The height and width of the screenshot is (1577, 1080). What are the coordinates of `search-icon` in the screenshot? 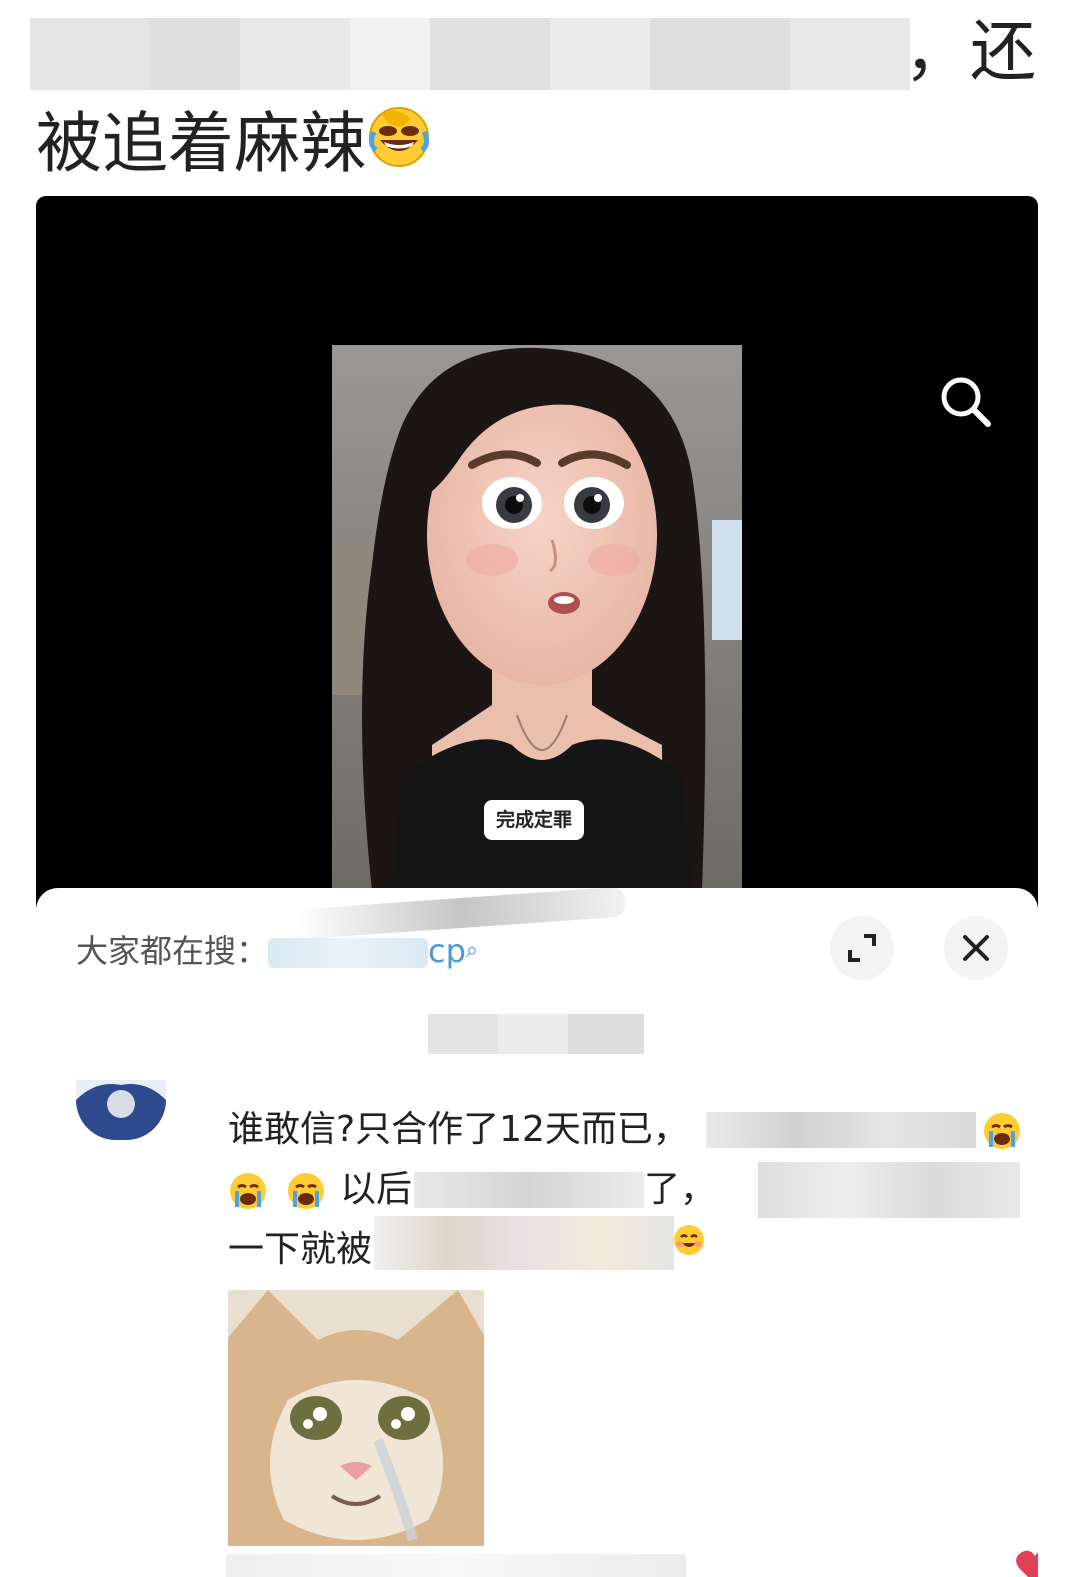 It's located at (966, 402).